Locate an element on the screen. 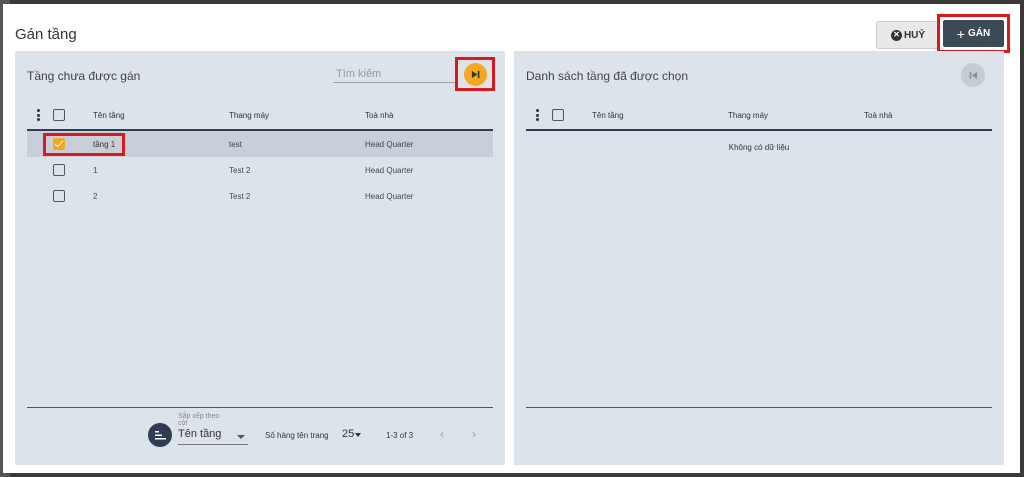 Image resolution: width=1024 pixels, height=477 pixels. table-row: 2 Test 2 Head Quarter is located at coordinates (260, 196).